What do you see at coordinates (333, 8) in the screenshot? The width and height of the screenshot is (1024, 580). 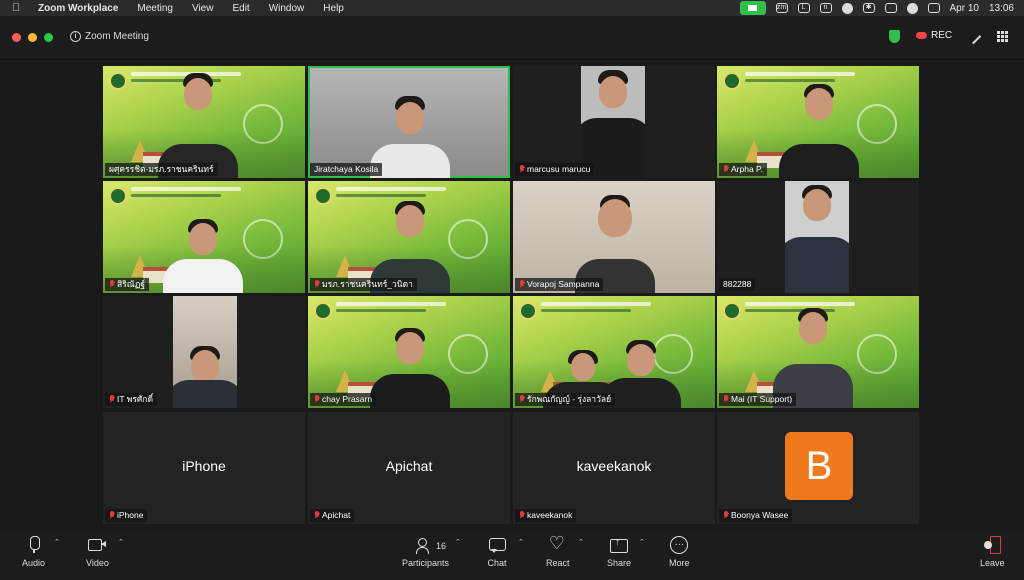 I see `menu-help: Help` at bounding box center [333, 8].